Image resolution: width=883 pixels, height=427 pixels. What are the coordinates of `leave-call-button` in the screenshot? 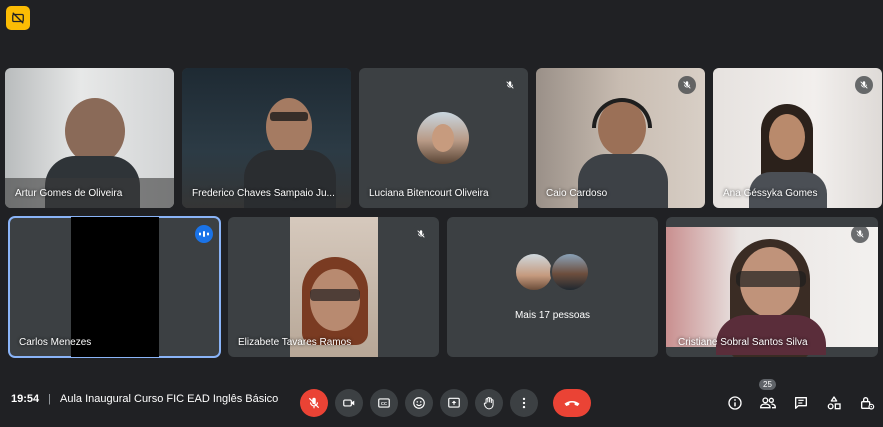 It's located at (572, 403).